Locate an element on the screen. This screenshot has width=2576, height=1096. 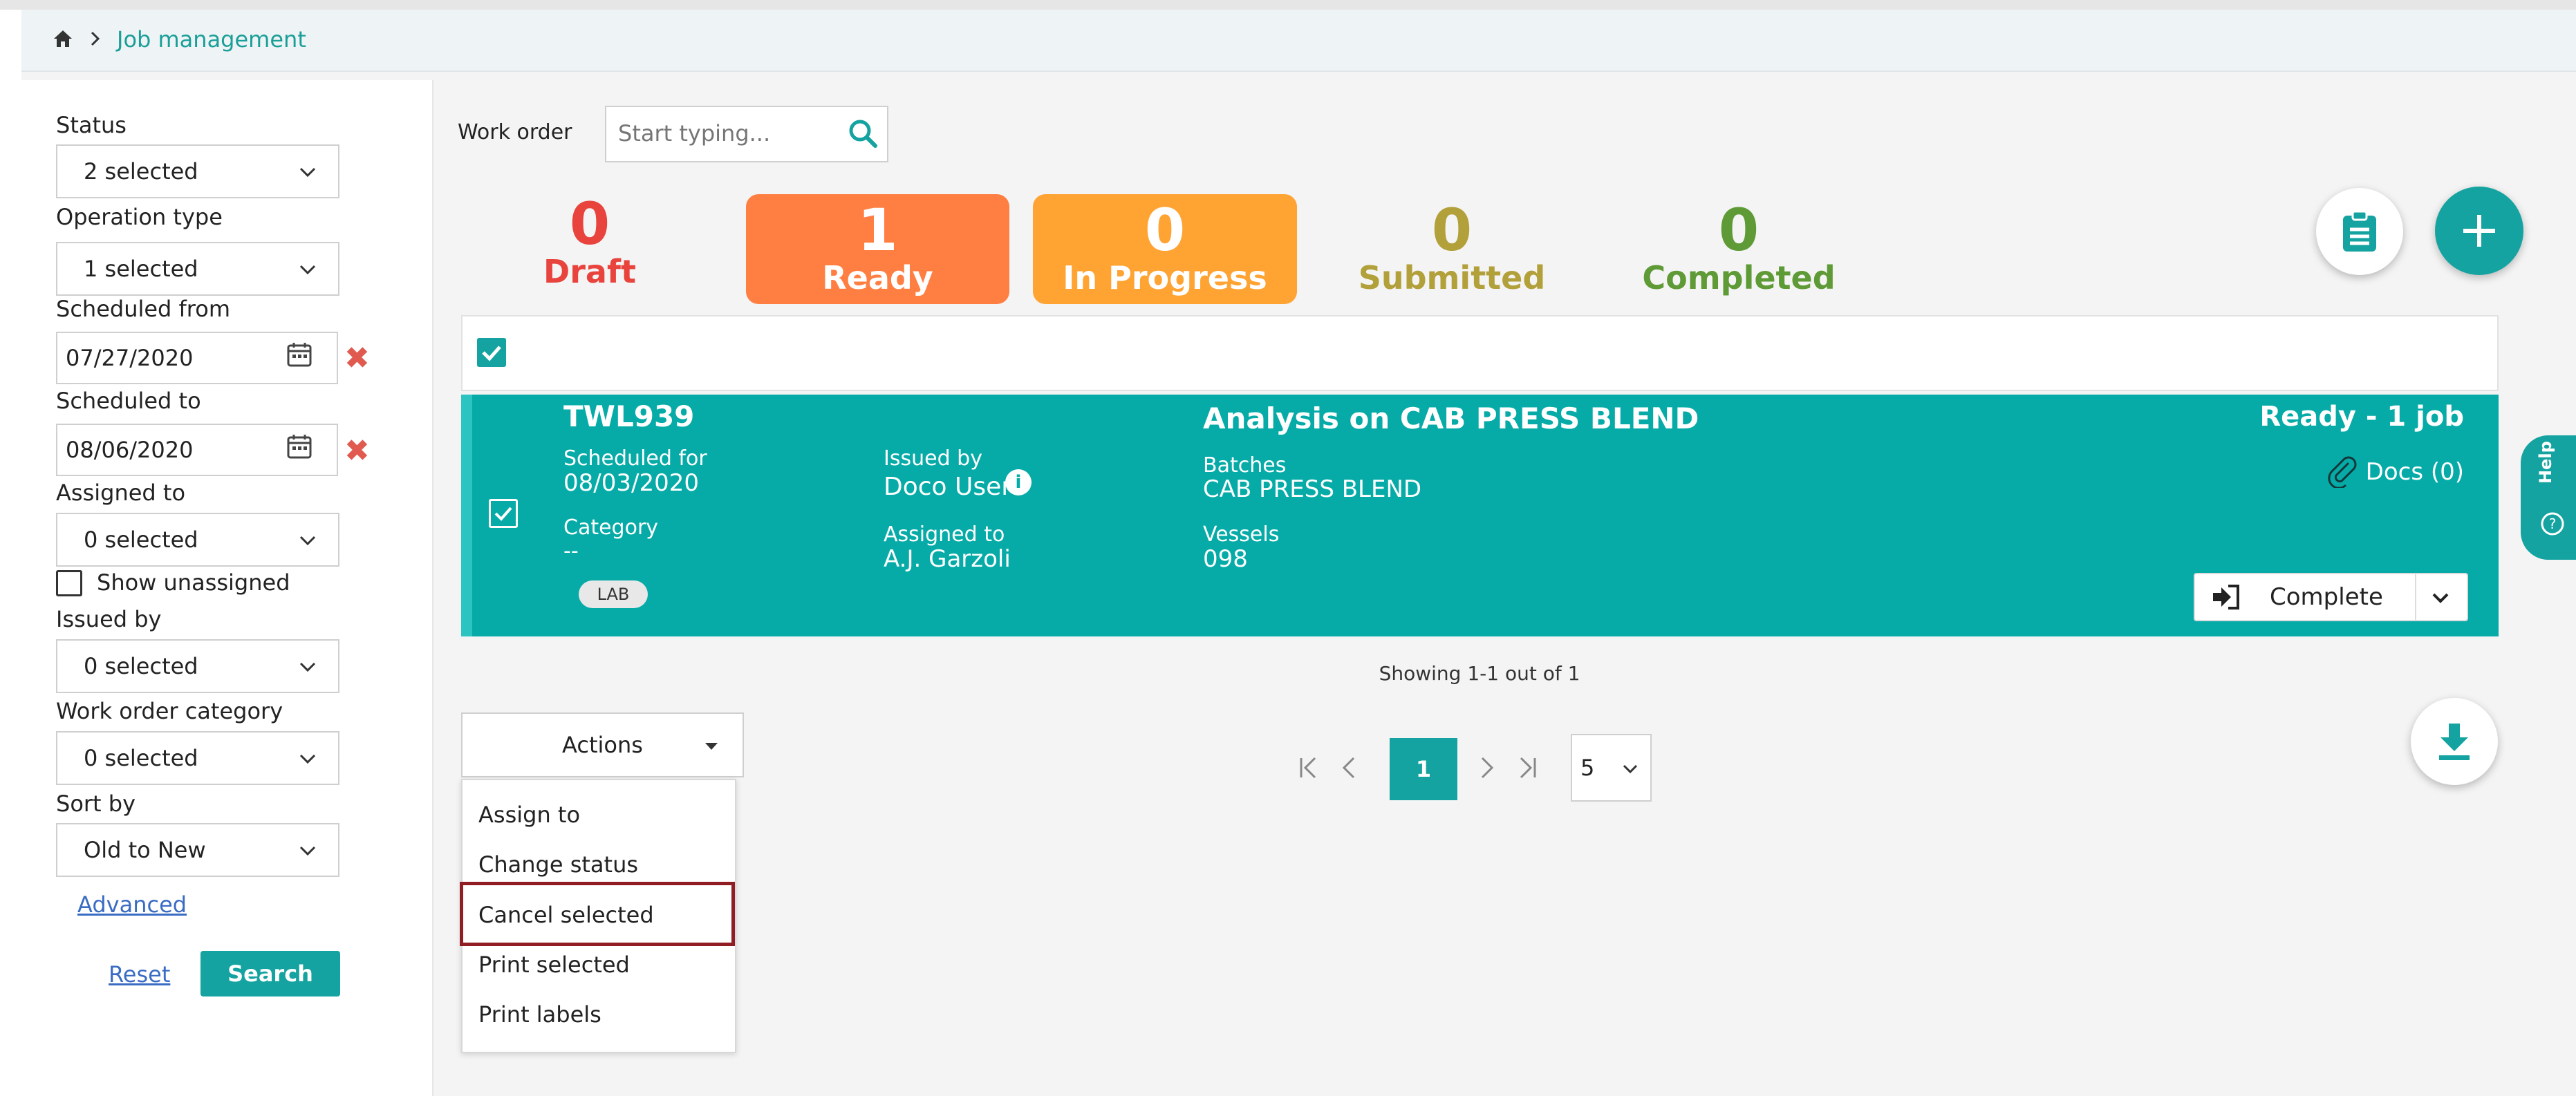
assigned-to-value: A.J. Garzoli is located at coordinates (947, 559).